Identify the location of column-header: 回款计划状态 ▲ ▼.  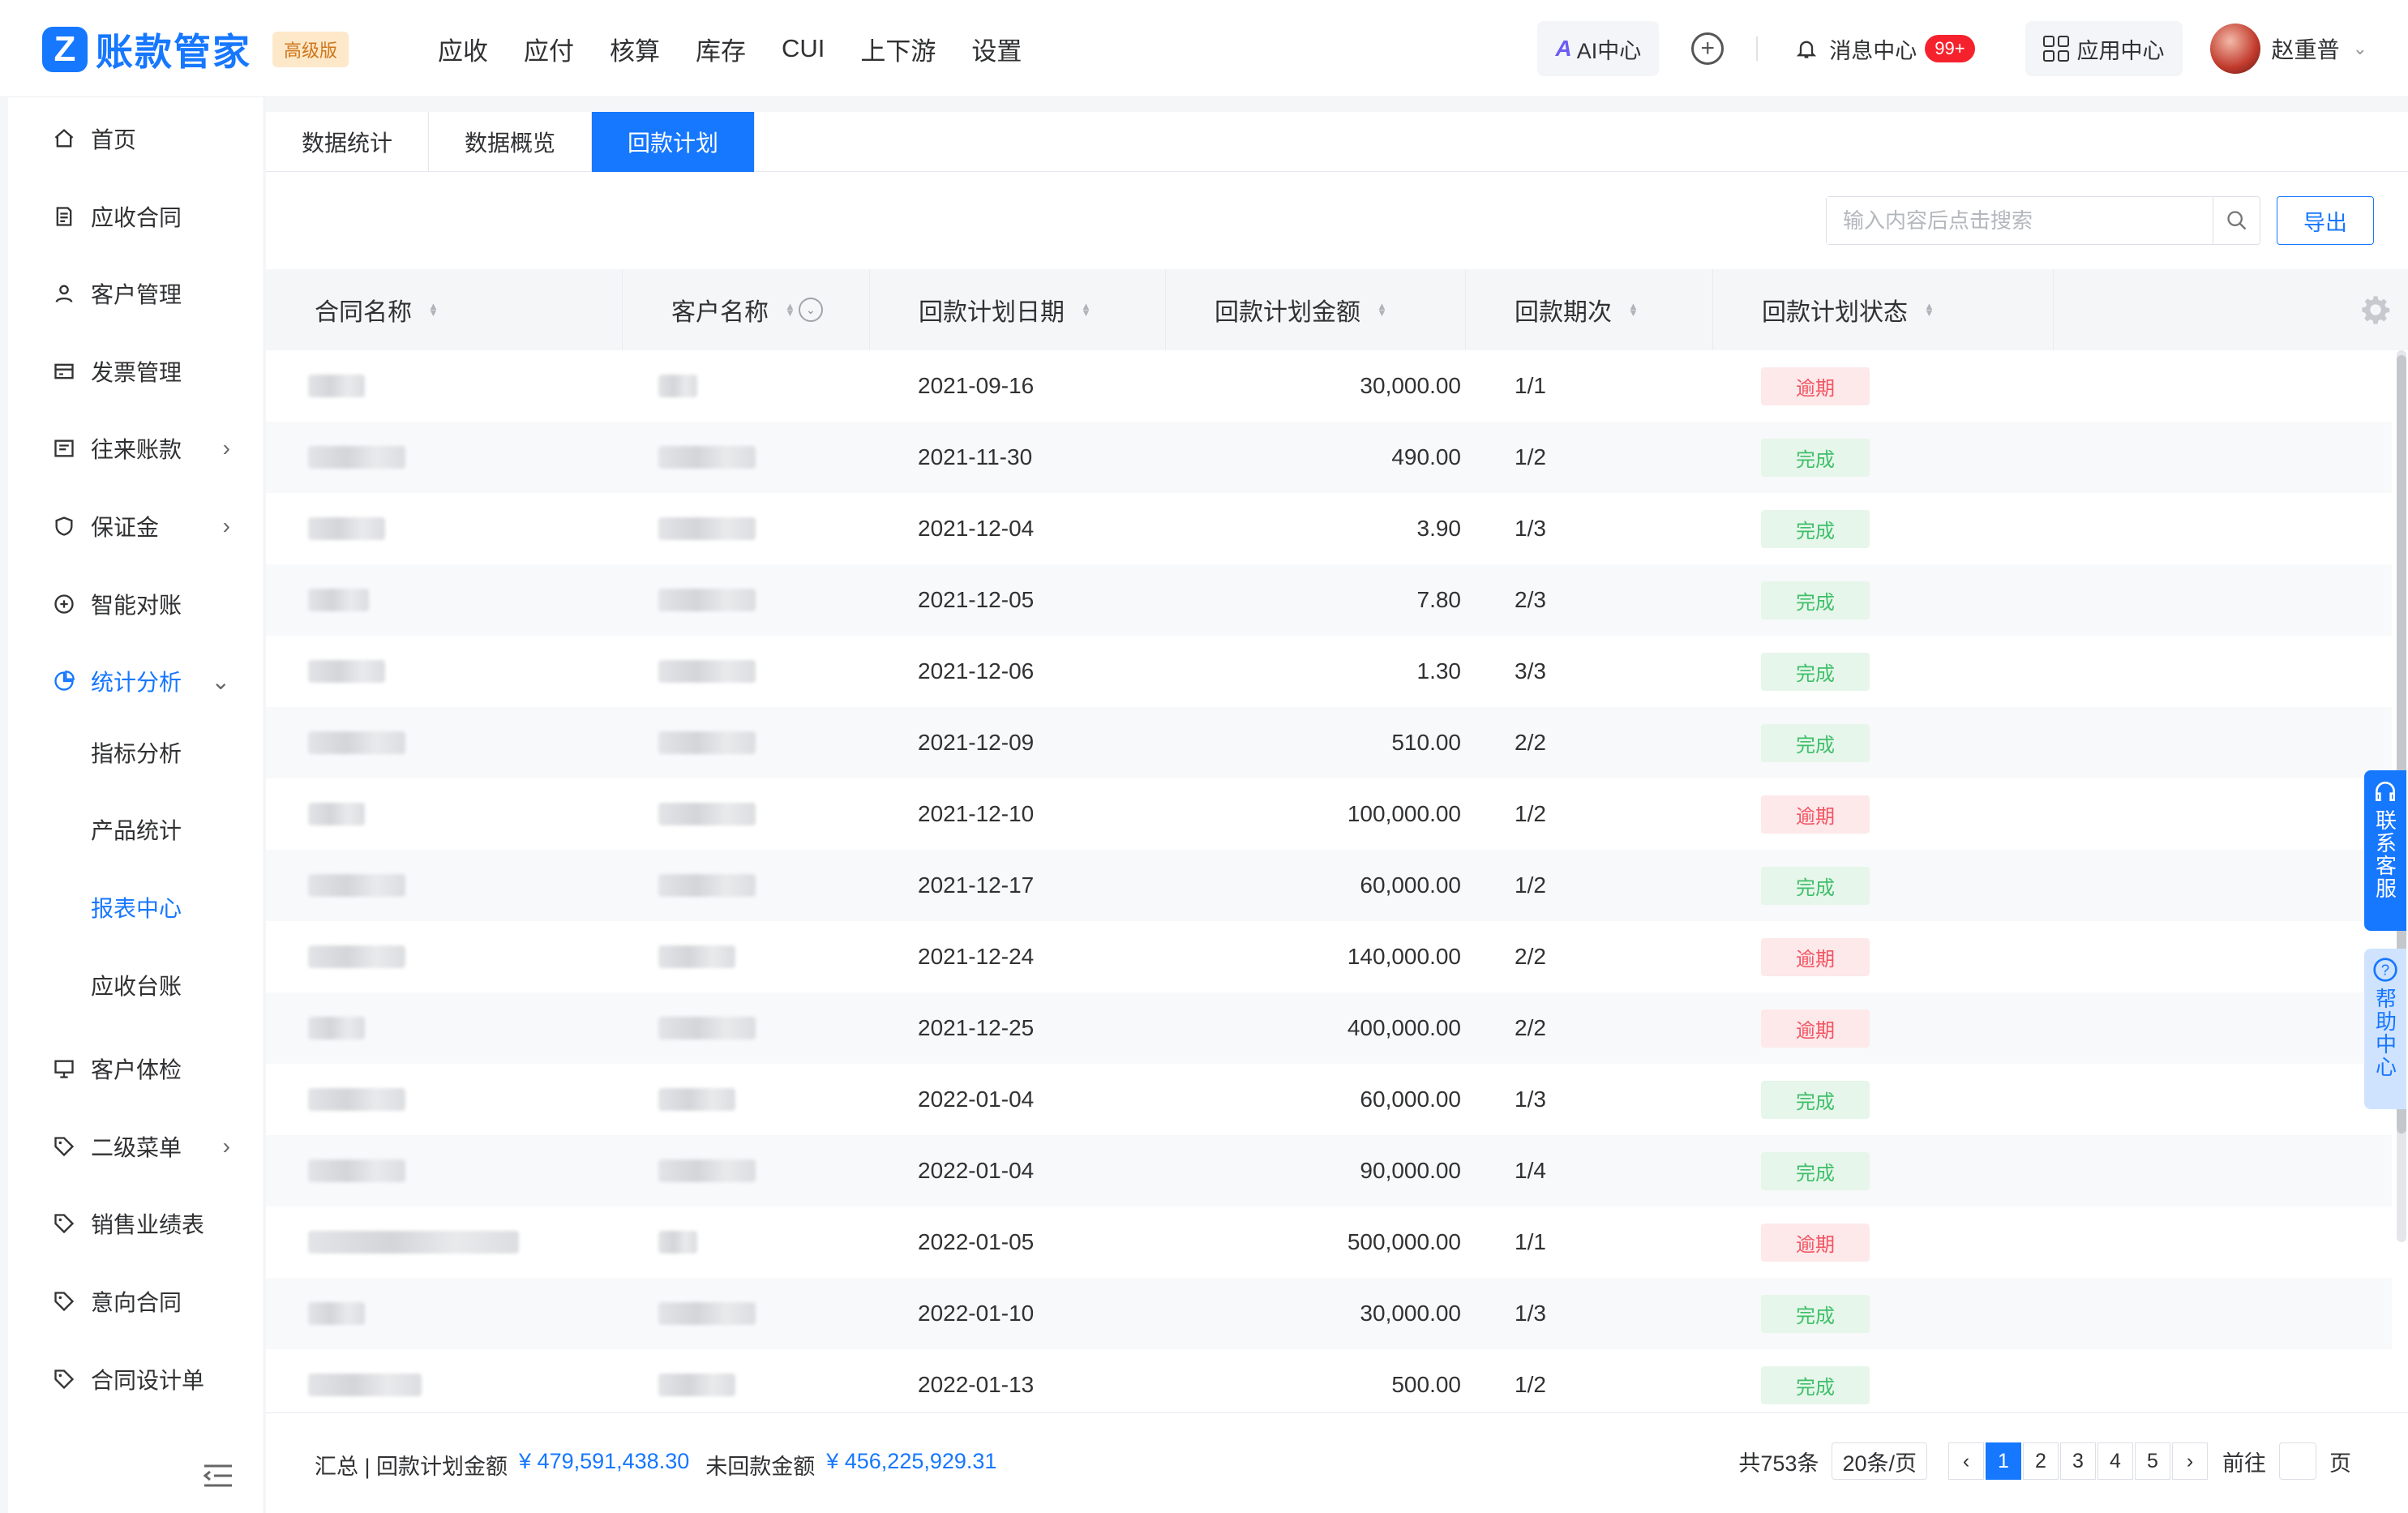
(1883, 309).